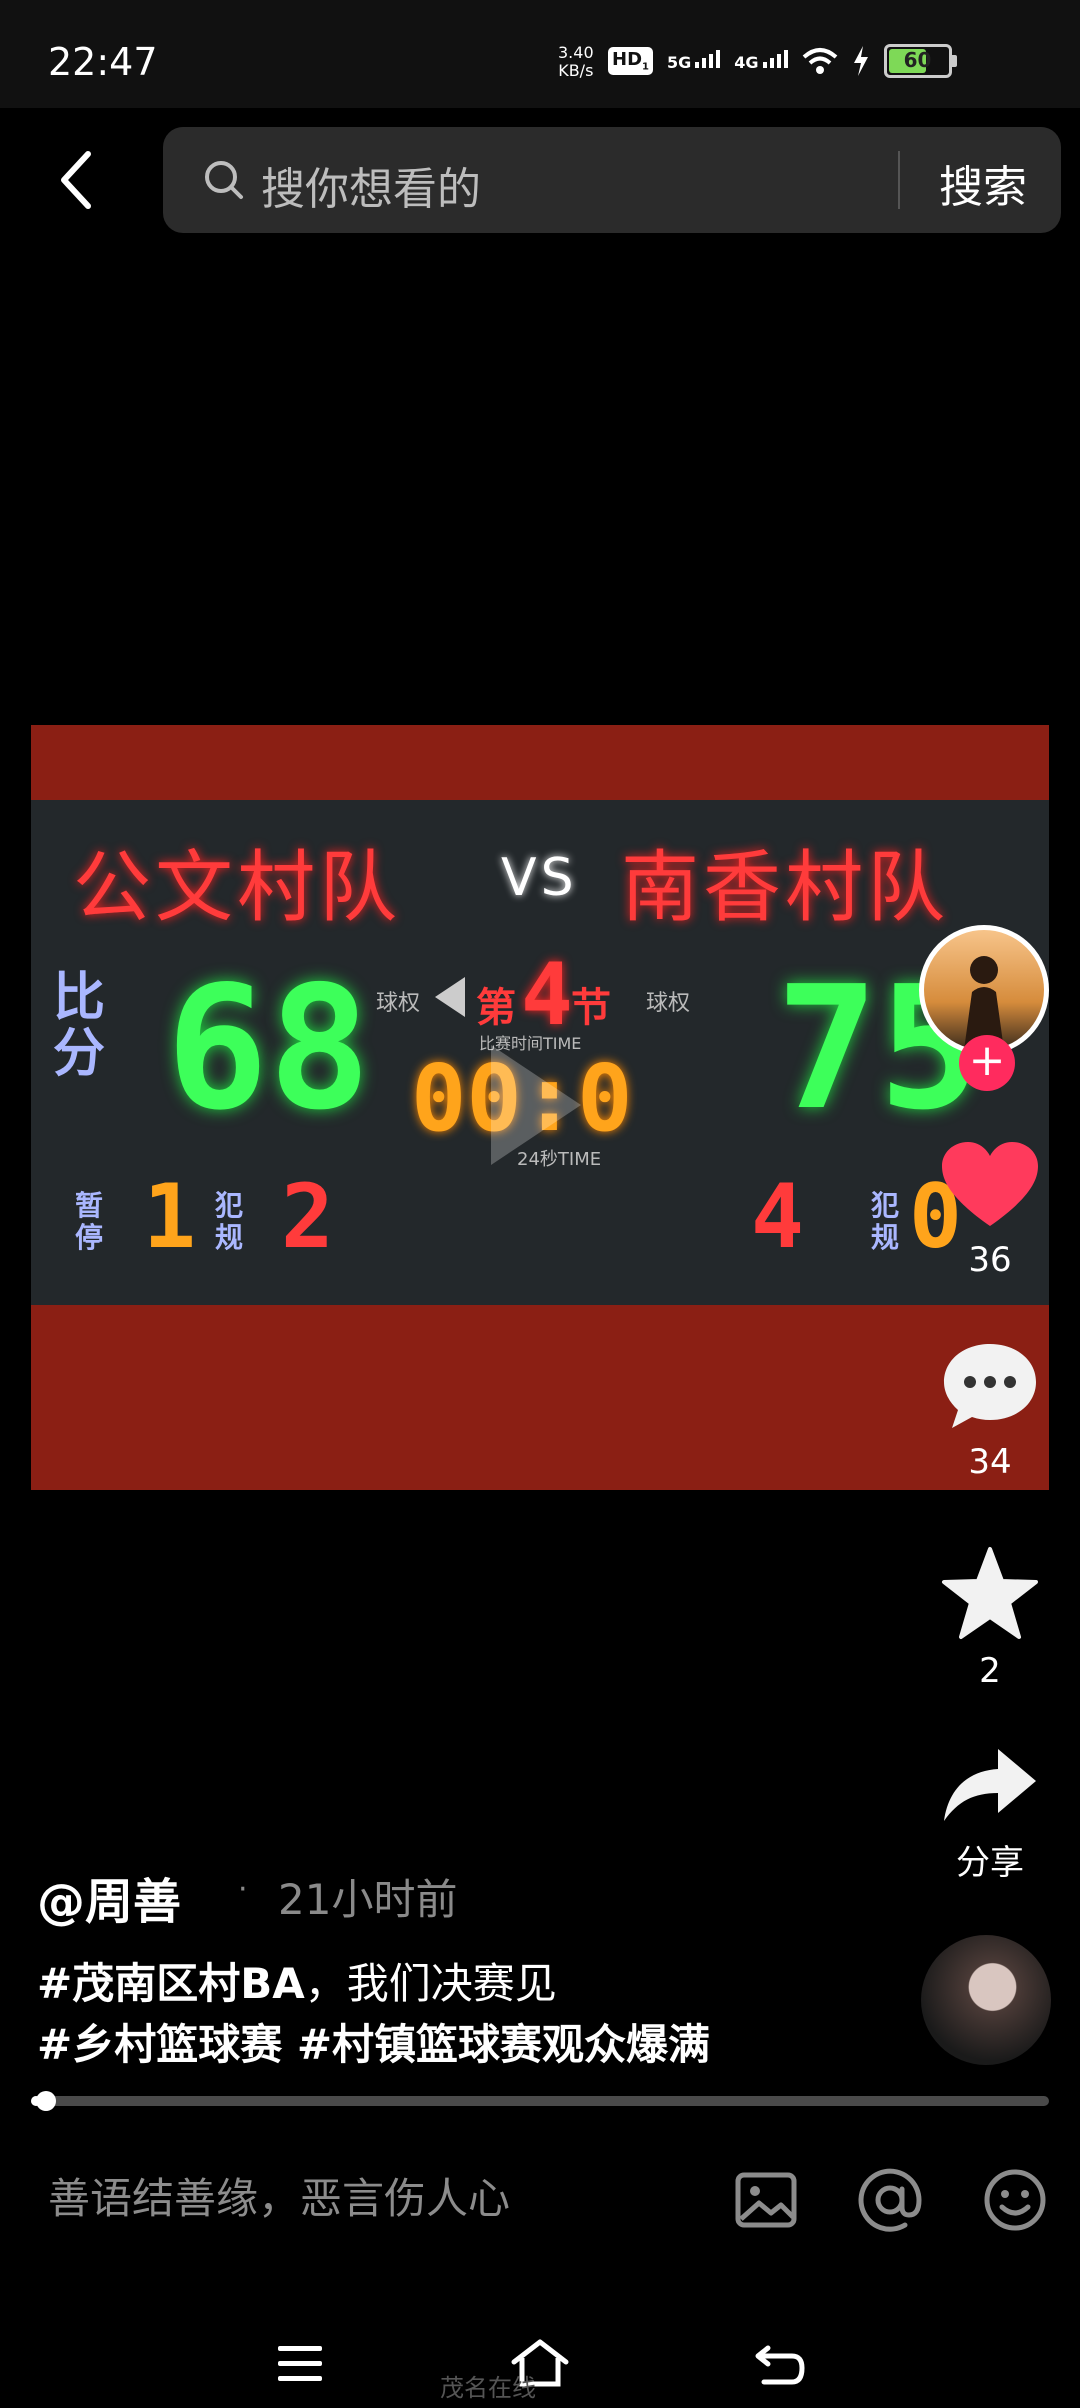  Describe the element at coordinates (398, 1003) in the screenshot. I see `possession-left: 球权` at that location.